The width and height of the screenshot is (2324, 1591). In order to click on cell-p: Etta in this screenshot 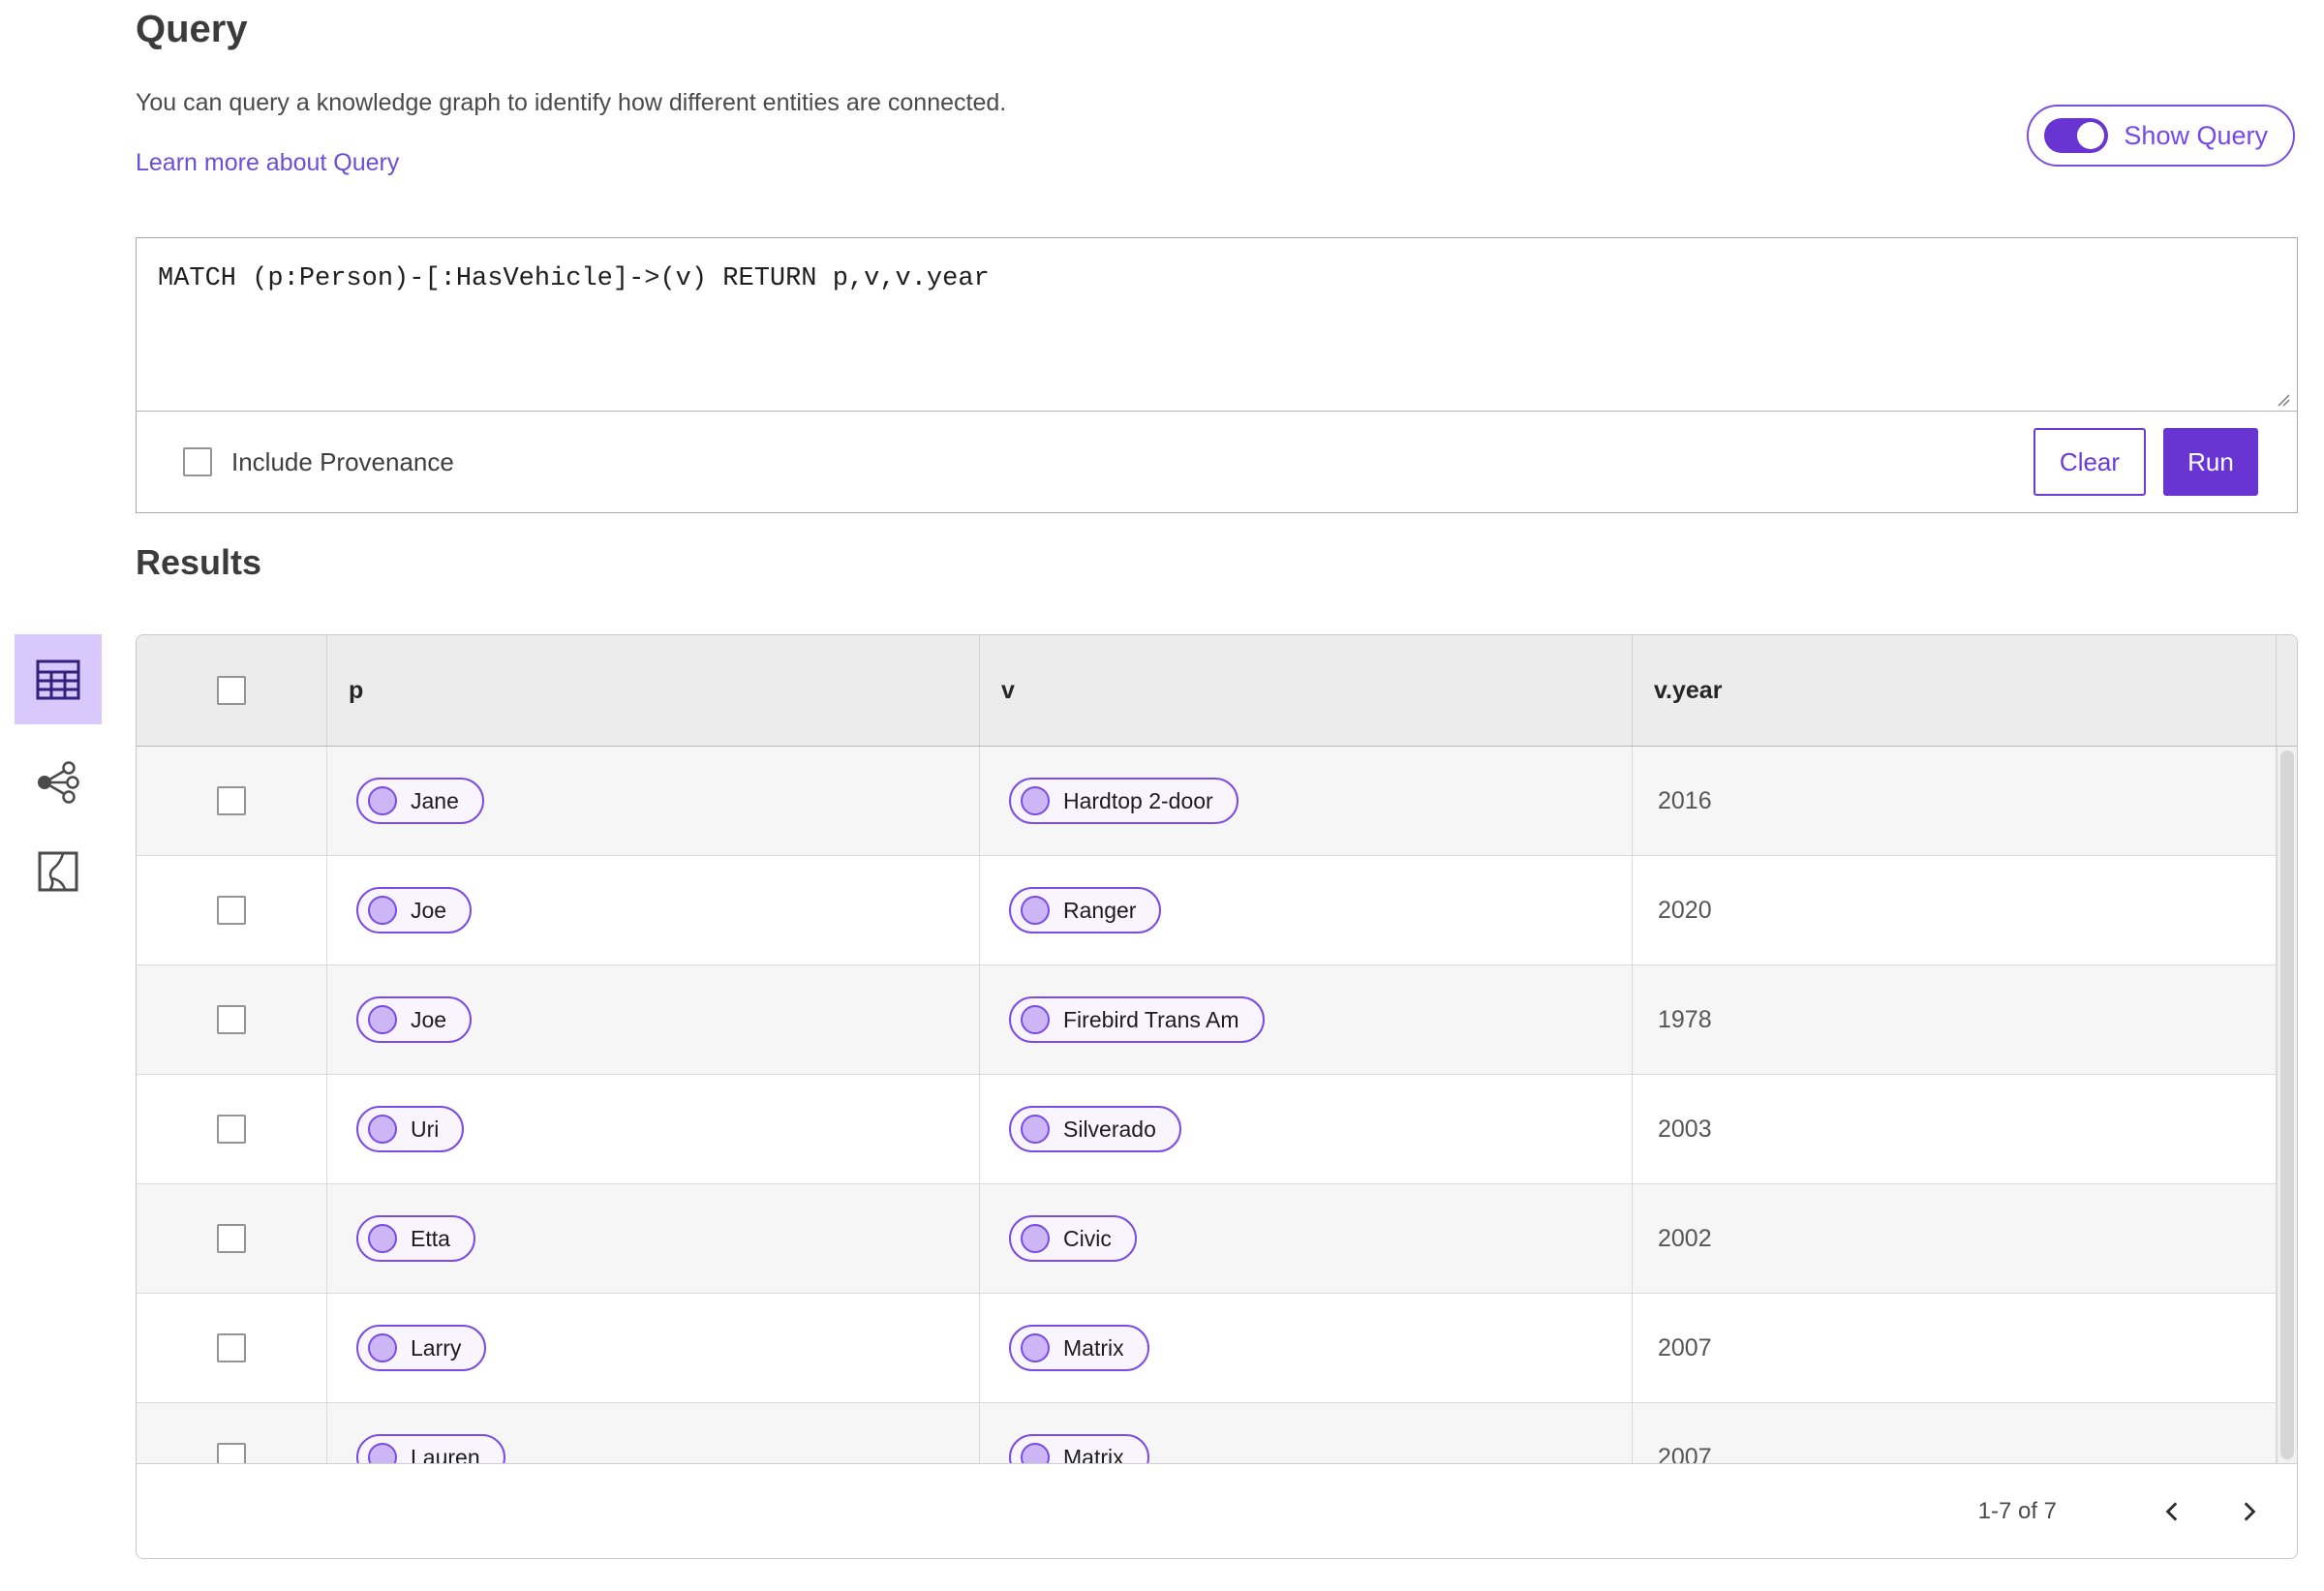, I will do `click(653, 1238)`.